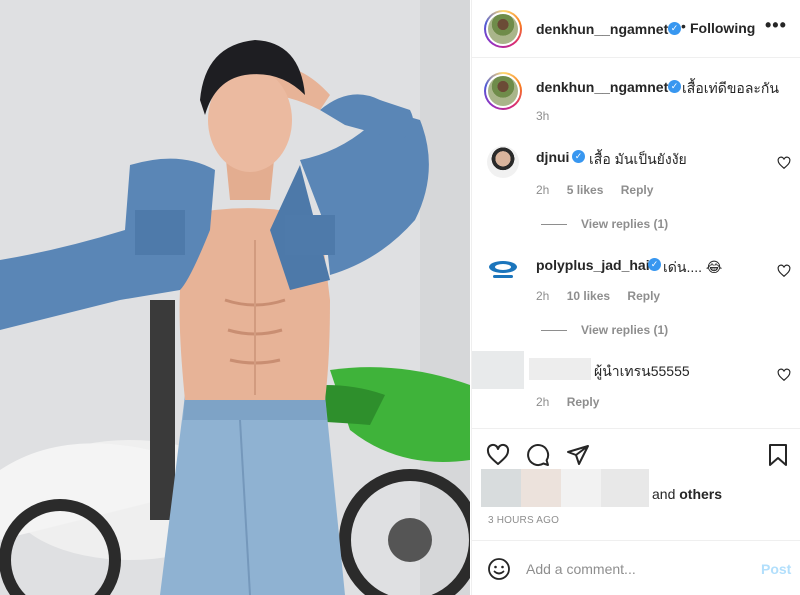  Describe the element at coordinates (593, 265) in the screenshot. I see `commenter-username: polyplus_jad_hai` at that location.